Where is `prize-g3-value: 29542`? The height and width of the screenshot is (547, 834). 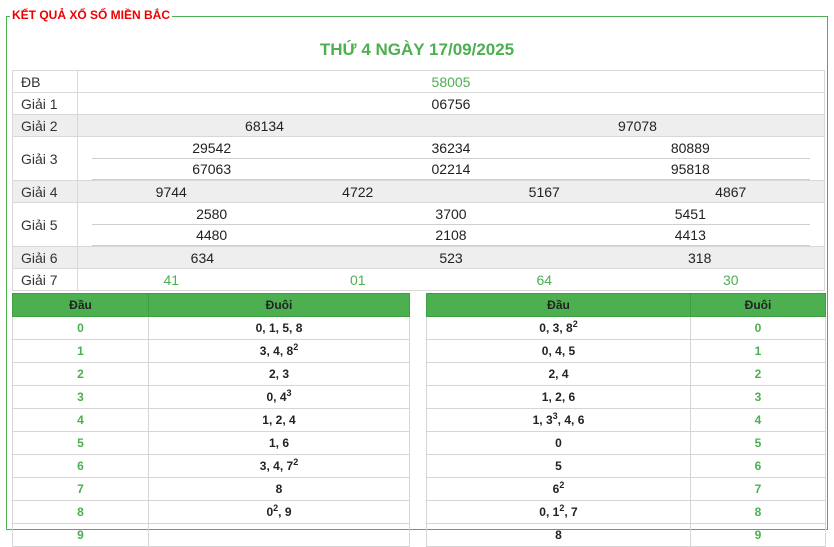 prize-g3-value: 29542 is located at coordinates (212, 147).